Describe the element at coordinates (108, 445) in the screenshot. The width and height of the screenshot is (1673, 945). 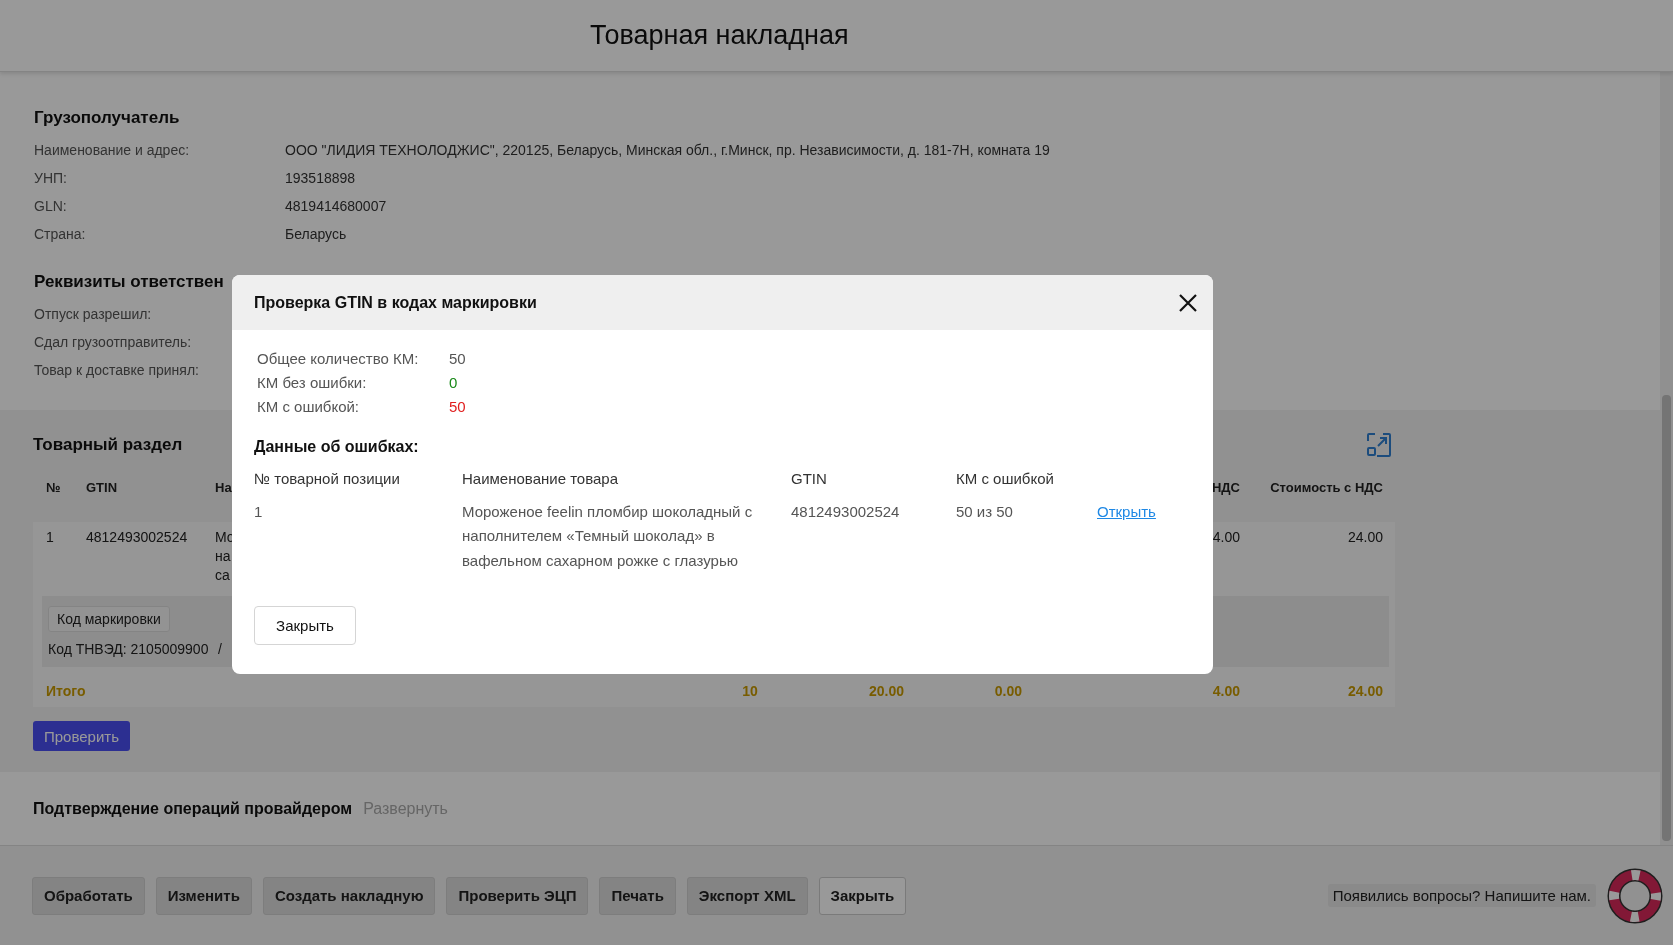
I see `section-heading: Товарный раздел` at that location.